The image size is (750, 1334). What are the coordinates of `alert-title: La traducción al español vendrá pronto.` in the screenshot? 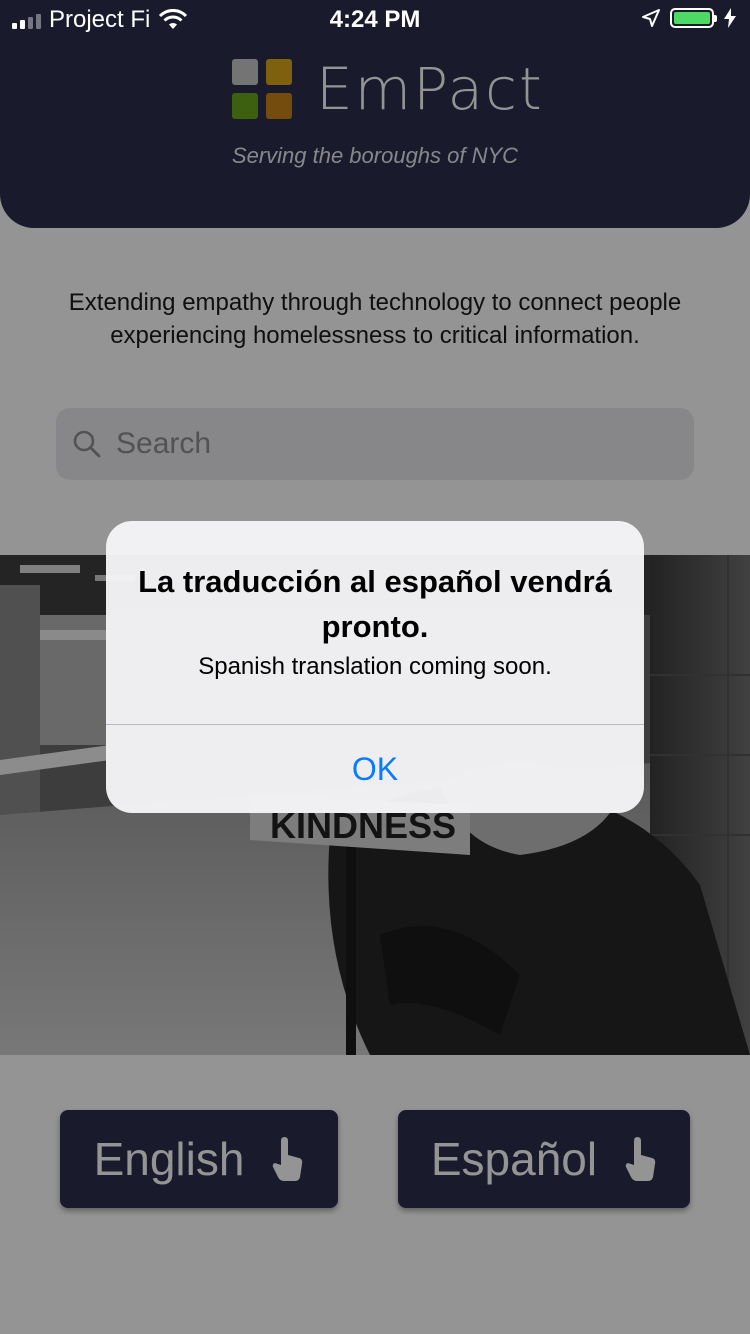 It's located at (375, 604).